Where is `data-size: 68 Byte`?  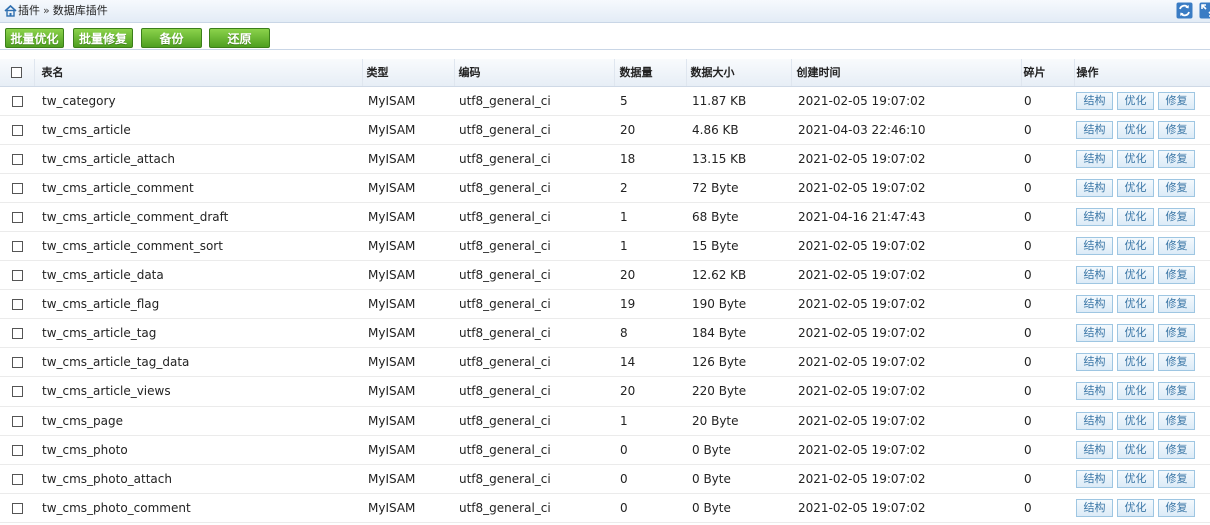
data-size: 68 Byte is located at coordinates (738, 217).